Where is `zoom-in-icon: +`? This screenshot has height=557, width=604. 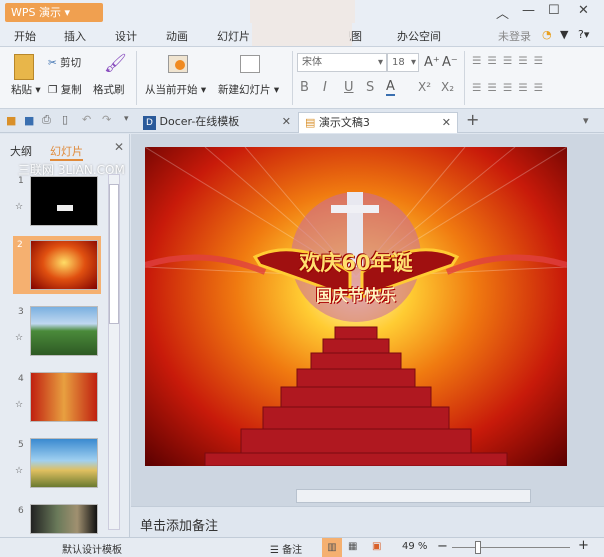 zoom-in-icon: + is located at coordinates (583, 545).